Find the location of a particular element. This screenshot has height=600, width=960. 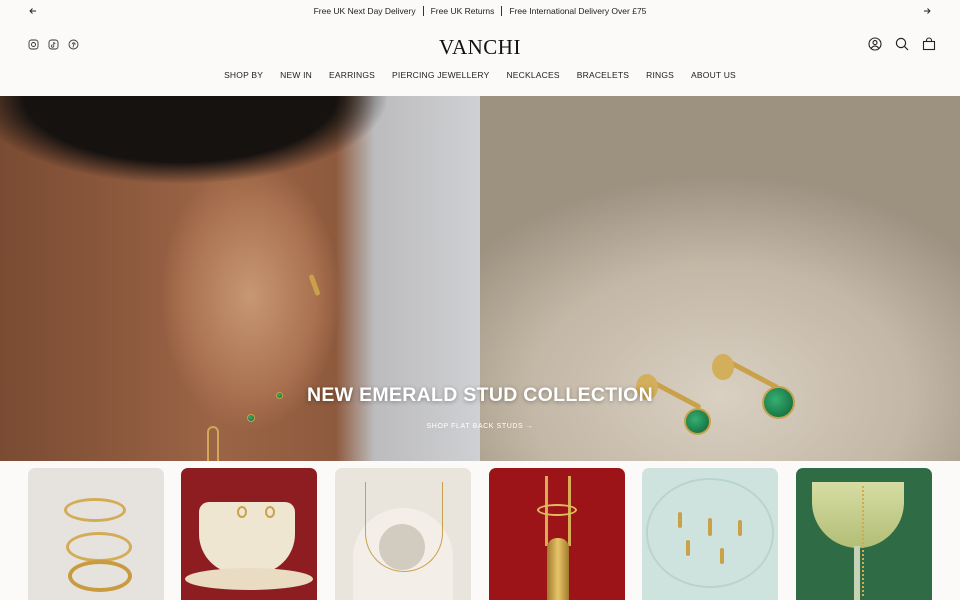

nav-item-about-us: ABOUT US is located at coordinates (713, 79).